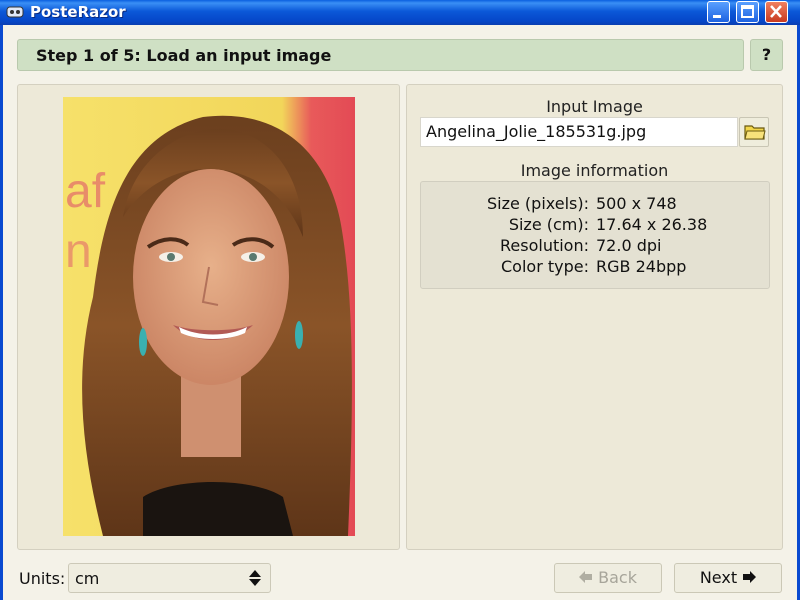 The height and width of the screenshot is (600, 800). What do you see at coordinates (586, 577) in the screenshot?
I see `back-arrow-icon` at bounding box center [586, 577].